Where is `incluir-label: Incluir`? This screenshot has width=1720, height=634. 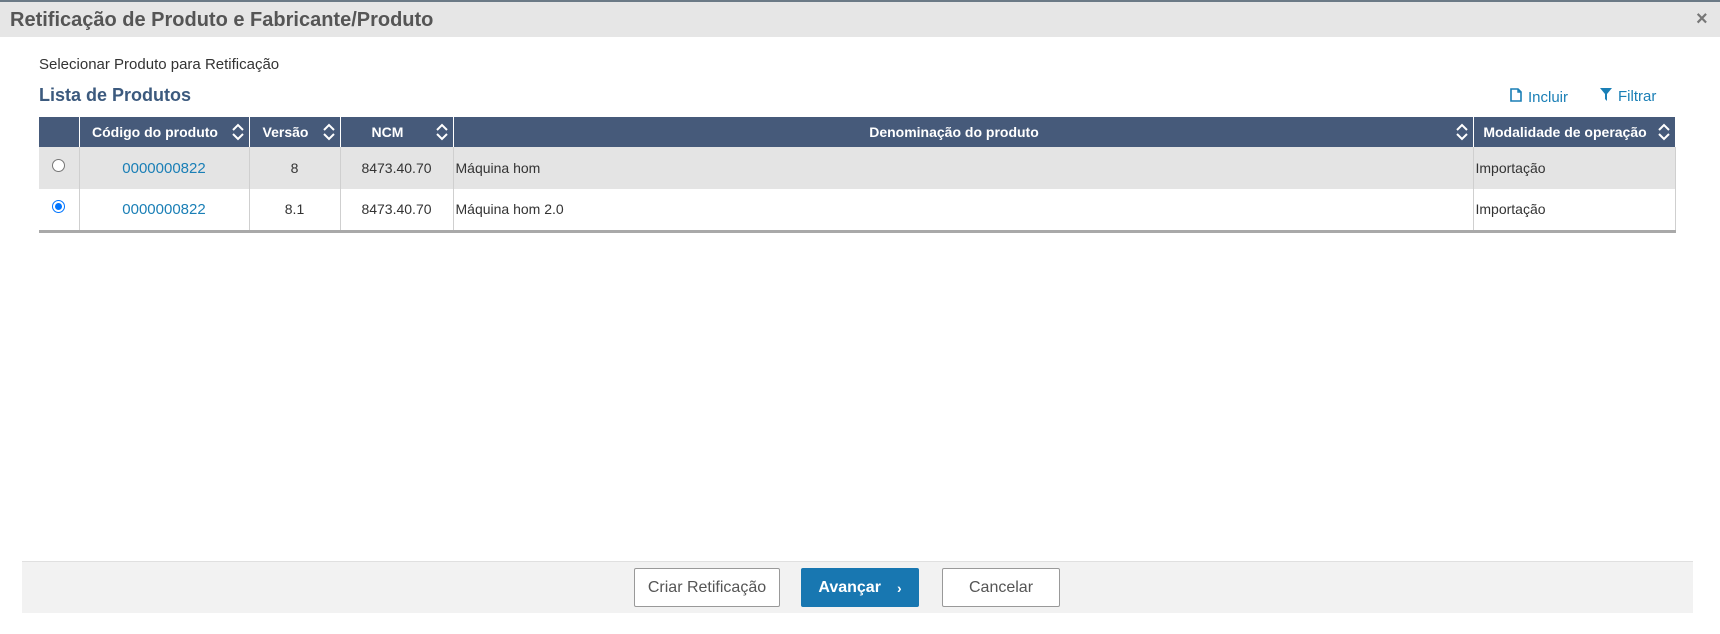
incluir-label: Incluir is located at coordinates (1548, 97).